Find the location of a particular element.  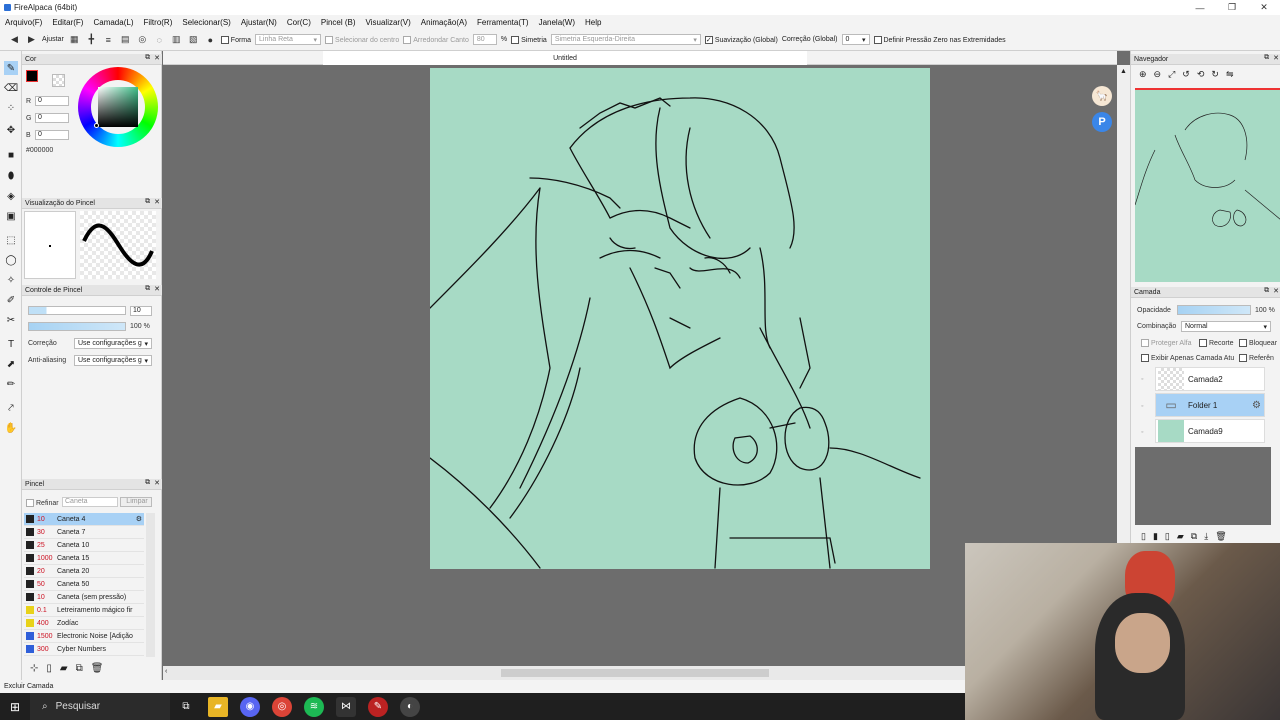

lock-toggle: Bloquear is located at coordinates (1258, 343).